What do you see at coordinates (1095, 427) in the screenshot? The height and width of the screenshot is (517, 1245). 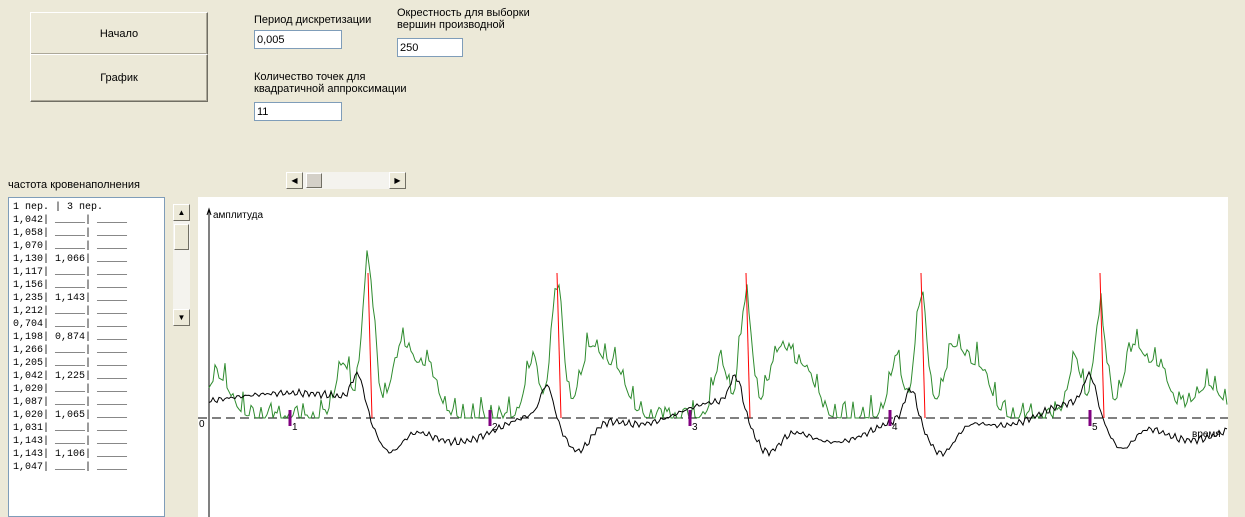 I see `period-marker-label: 5` at bounding box center [1095, 427].